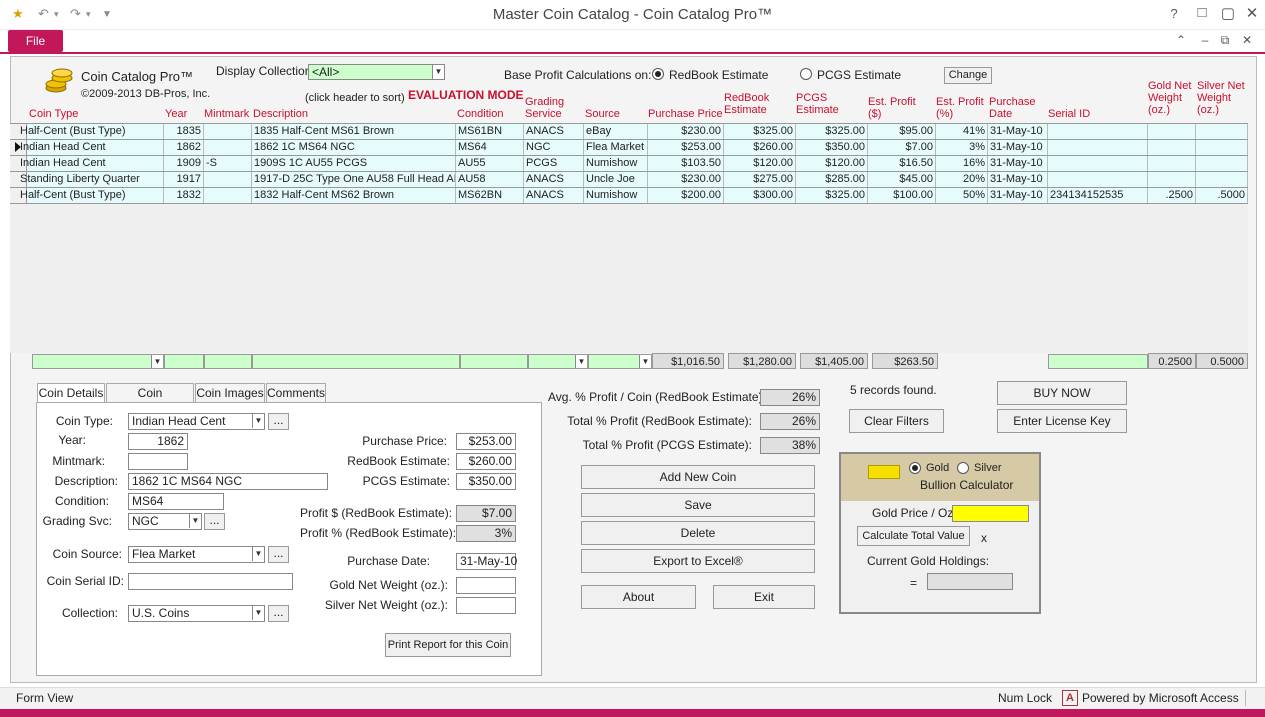 Image resolution: width=1265 pixels, height=717 pixels. Describe the element at coordinates (486, 561) in the screenshot. I see `purchase-date-field: 31-May-10` at that location.